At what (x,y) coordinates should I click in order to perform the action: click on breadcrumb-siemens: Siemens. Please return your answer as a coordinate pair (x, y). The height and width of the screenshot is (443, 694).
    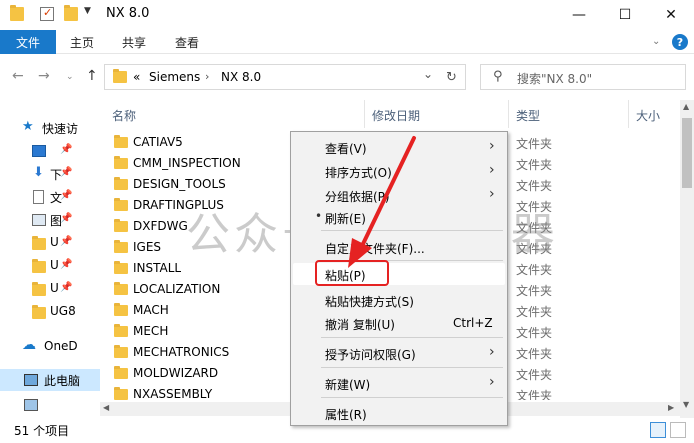
    Looking at the image, I should click on (174, 77).